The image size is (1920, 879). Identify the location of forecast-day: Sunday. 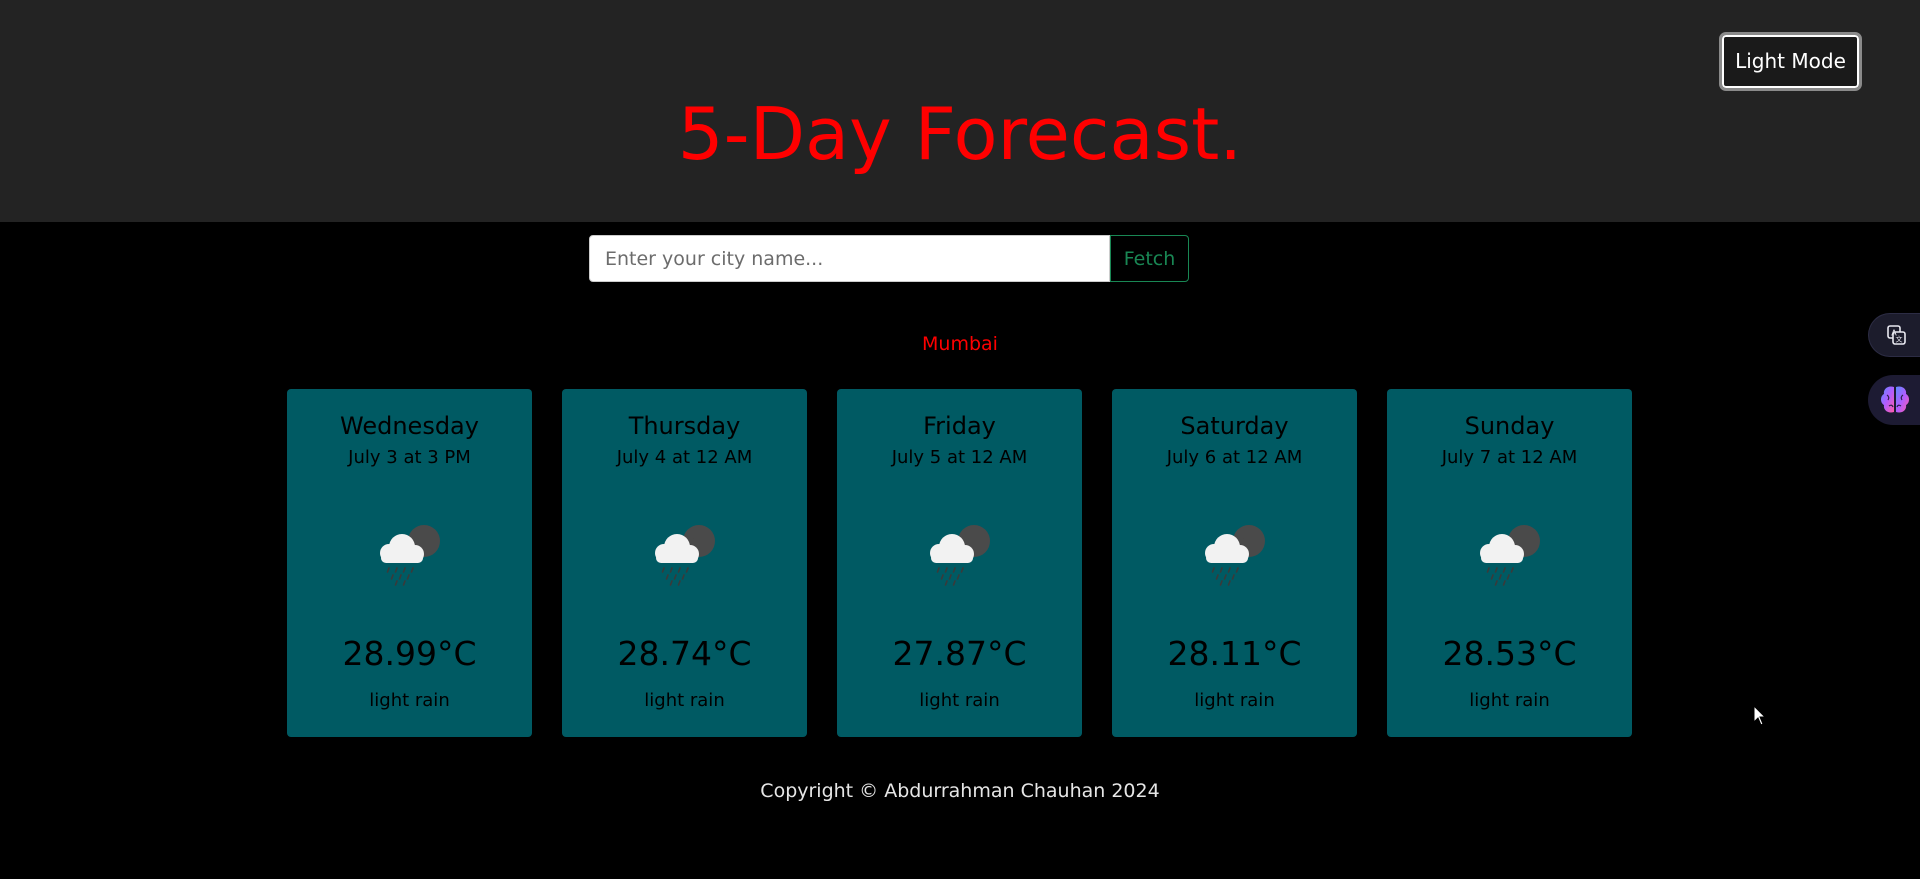
(1509, 426).